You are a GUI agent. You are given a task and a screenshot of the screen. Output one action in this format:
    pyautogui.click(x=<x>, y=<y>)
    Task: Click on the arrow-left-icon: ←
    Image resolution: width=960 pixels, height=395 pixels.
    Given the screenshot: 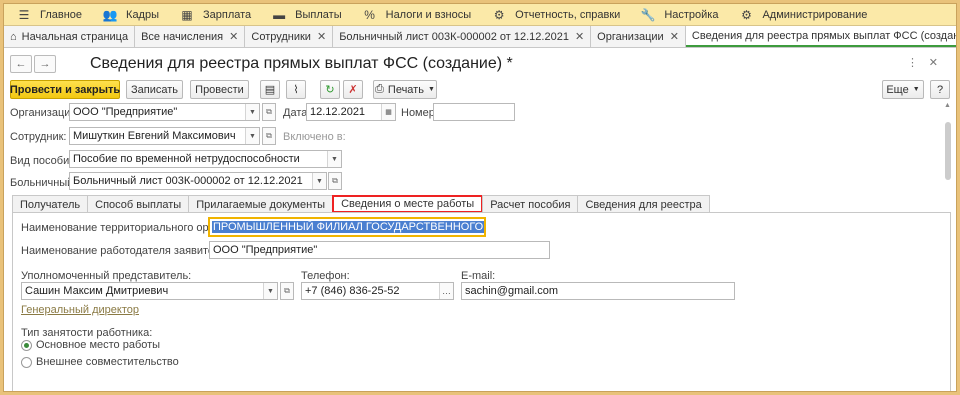 What is the action you would take?
    pyautogui.click(x=21, y=64)
    